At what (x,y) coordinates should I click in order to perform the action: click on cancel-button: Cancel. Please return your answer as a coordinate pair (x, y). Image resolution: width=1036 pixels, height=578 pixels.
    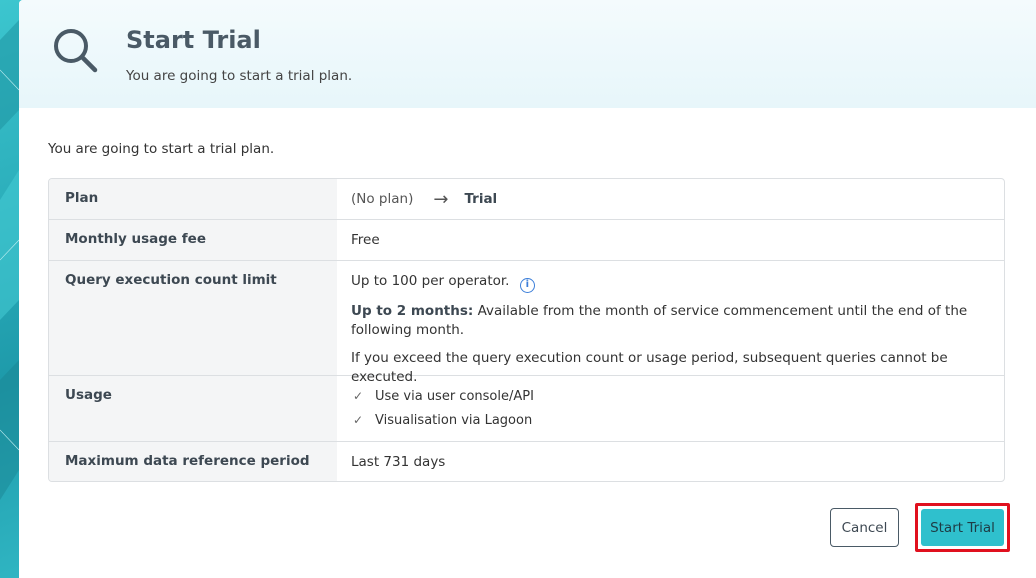
    Looking at the image, I should click on (864, 527).